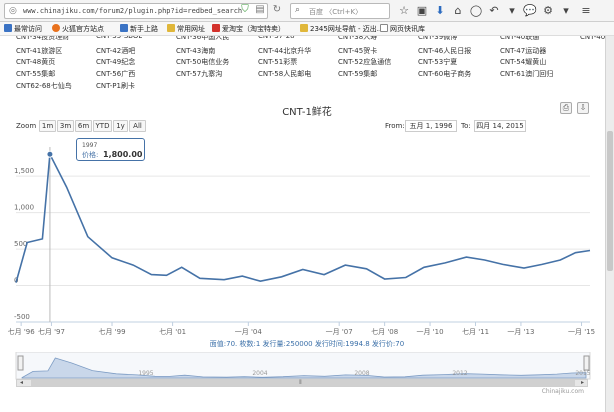 This screenshot has height=412, width=614. Describe the element at coordinates (586, 363) in the screenshot. I see `navigator-right-handle` at that location.